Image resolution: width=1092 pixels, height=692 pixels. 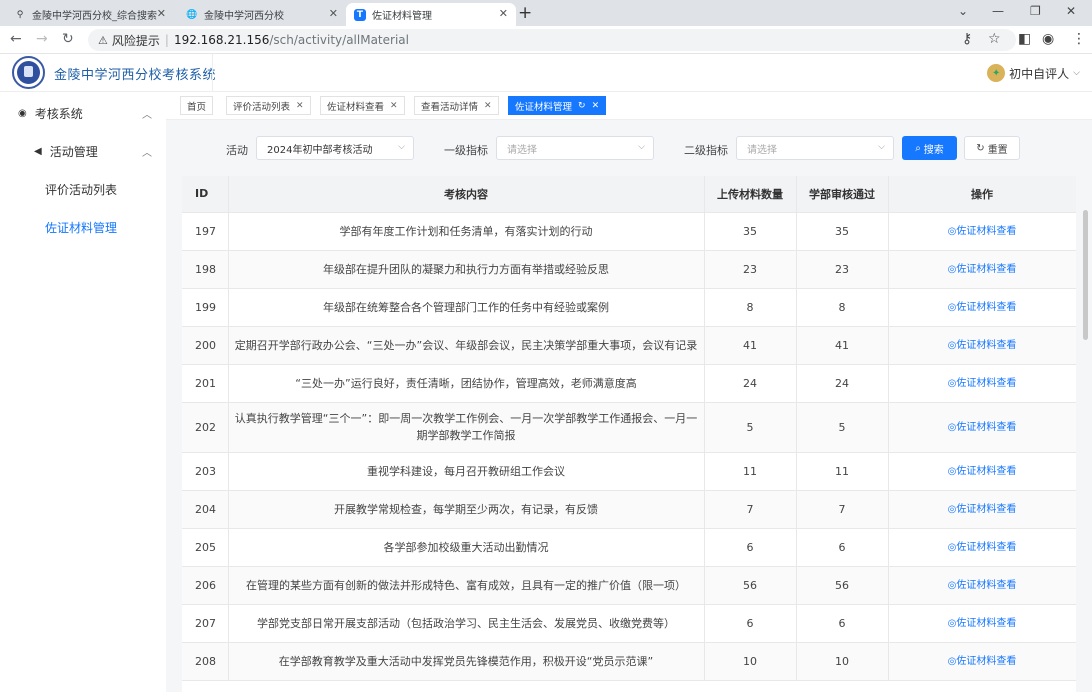 I want to click on sidebar-item-label: 评价活动列表, so click(x=81, y=189).